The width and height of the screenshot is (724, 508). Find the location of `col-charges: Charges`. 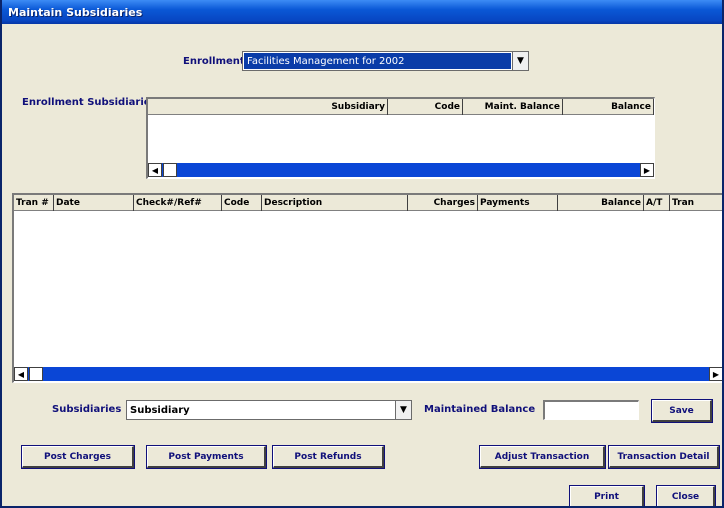

col-charges: Charges is located at coordinates (443, 203).